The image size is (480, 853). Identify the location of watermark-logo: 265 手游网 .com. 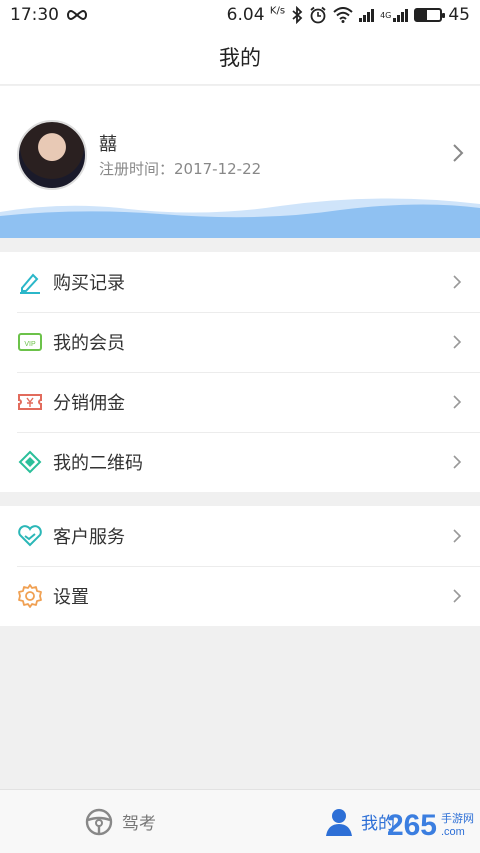
(430, 826).